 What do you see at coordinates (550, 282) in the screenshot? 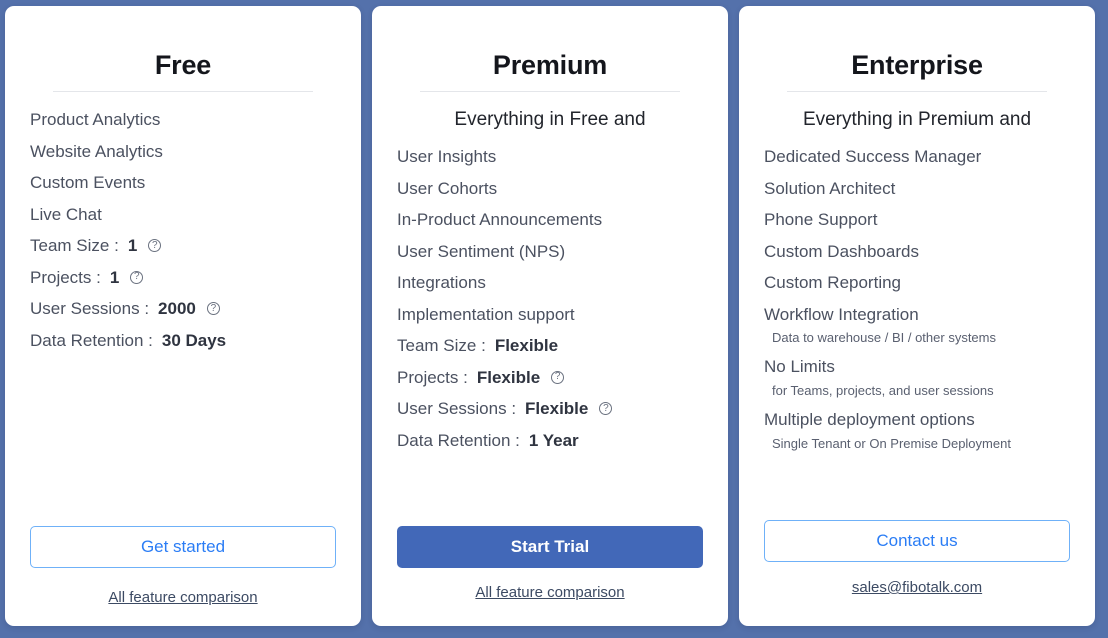
I see `feature-row: Integrations` at bounding box center [550, 282].